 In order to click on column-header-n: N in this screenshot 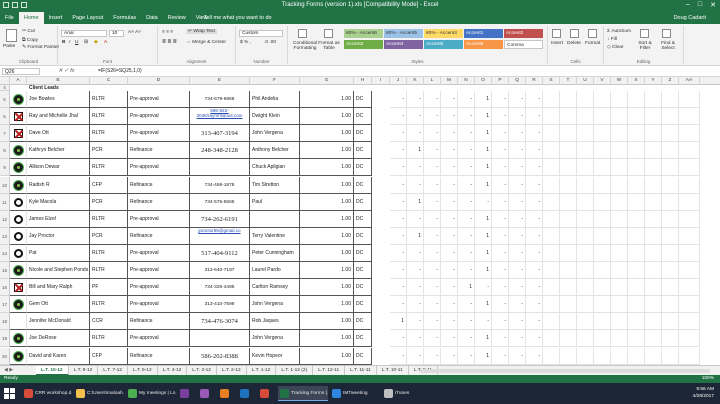, I will do `click(466, 81)`.